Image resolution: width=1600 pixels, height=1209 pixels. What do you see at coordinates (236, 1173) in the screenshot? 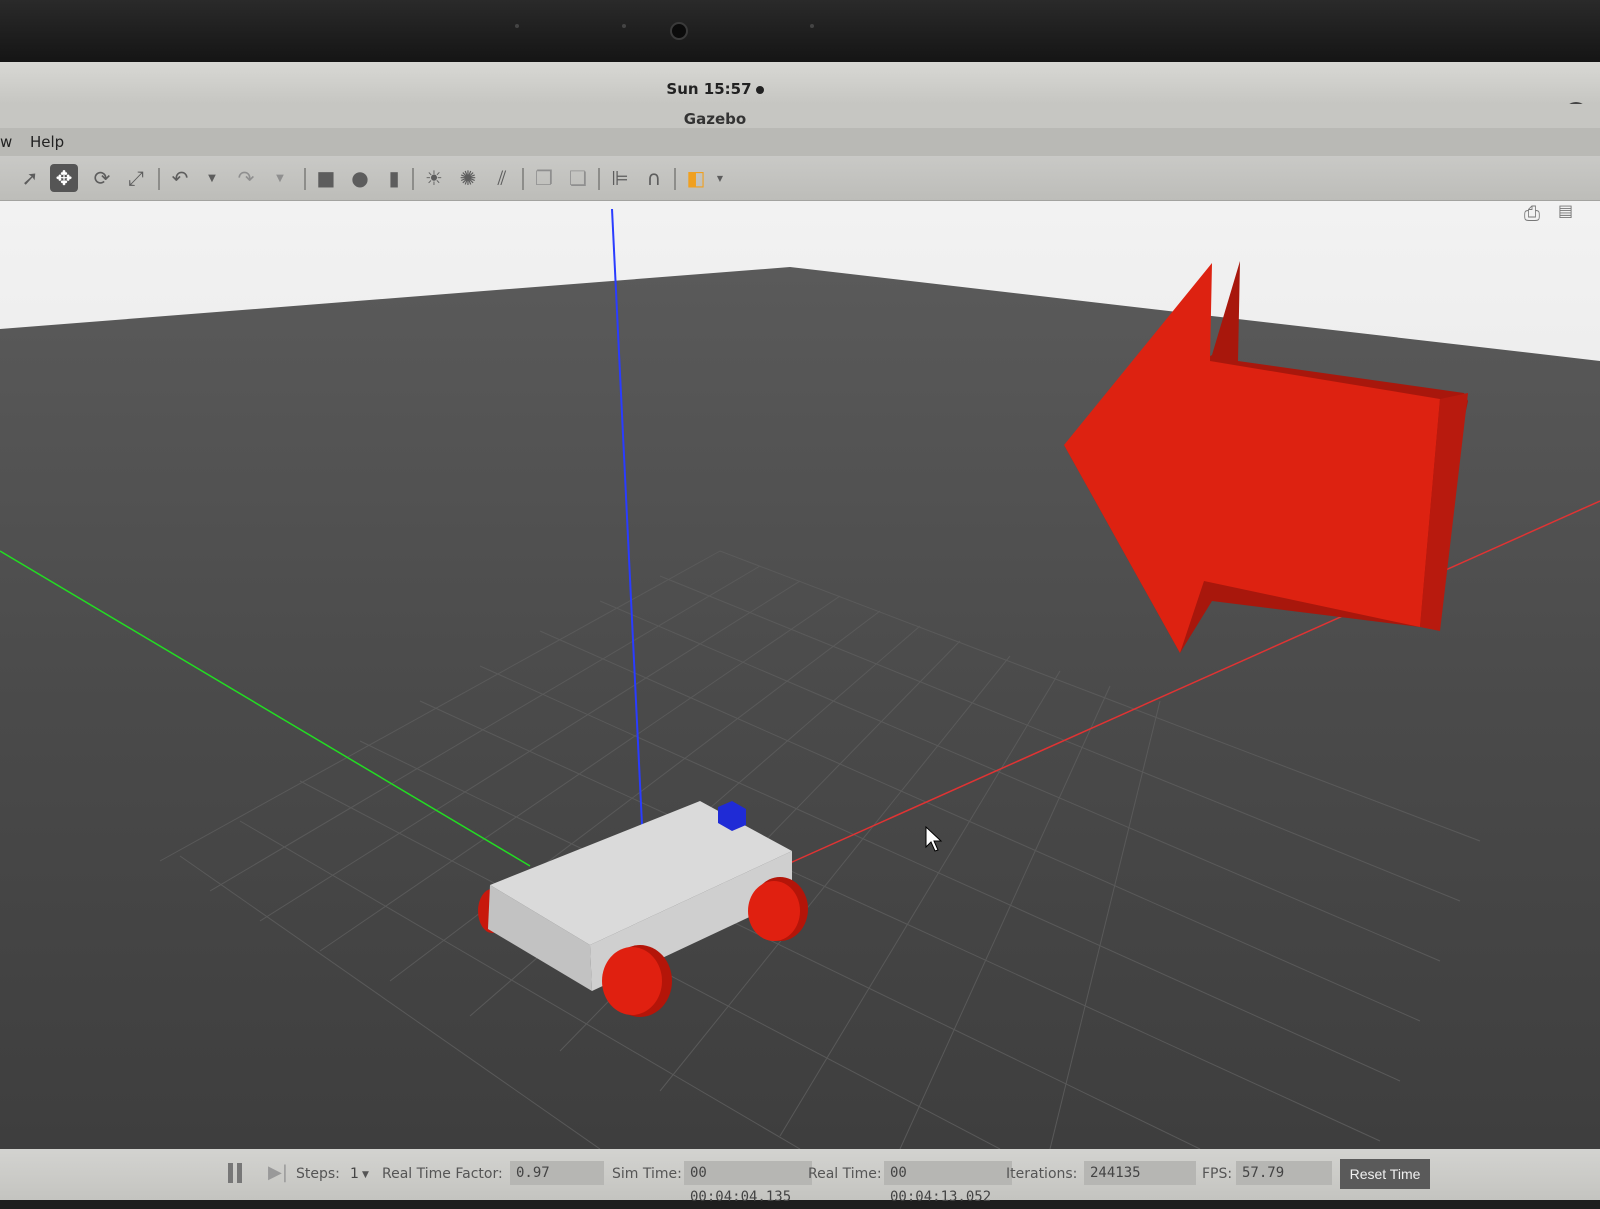
I see `pause-icon` at bounding box center [236, 1173].